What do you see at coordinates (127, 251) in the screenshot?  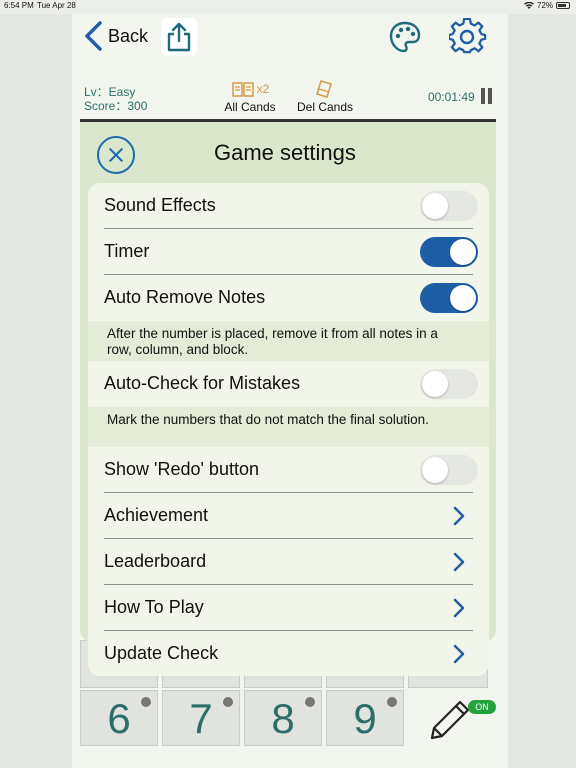 I see `setting-label: Timer` at bounding box center [127, 251].